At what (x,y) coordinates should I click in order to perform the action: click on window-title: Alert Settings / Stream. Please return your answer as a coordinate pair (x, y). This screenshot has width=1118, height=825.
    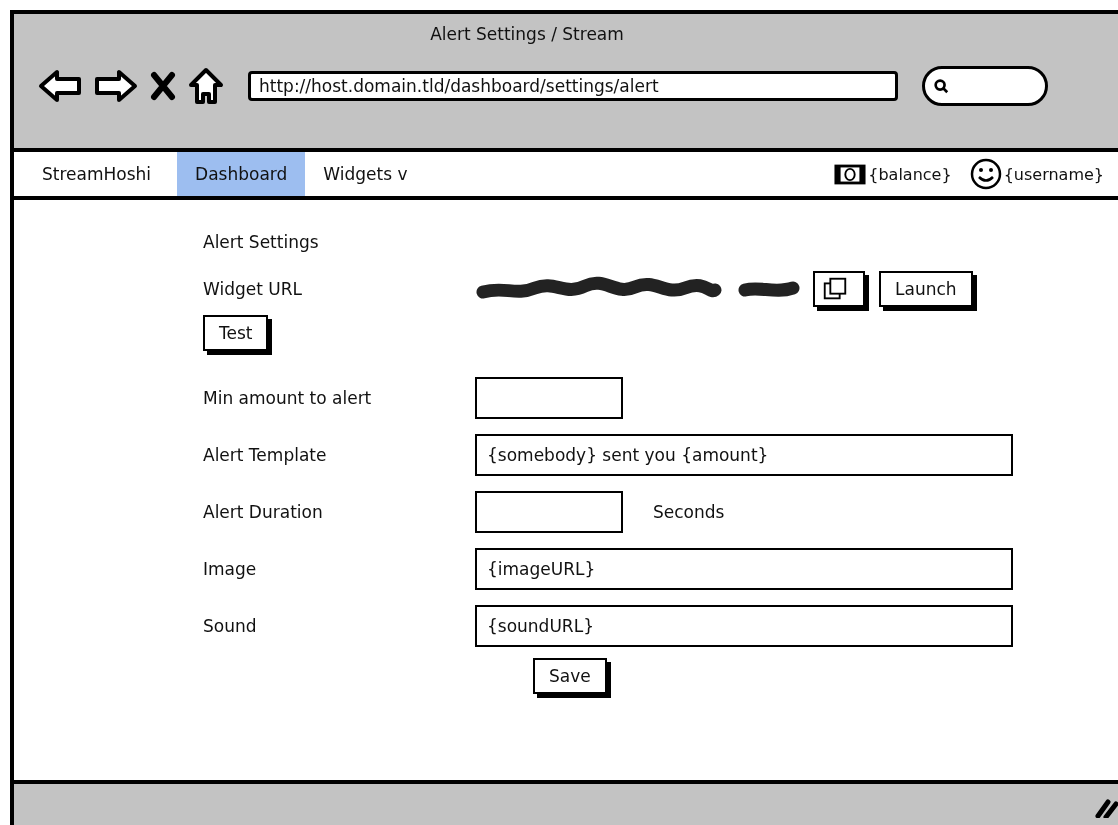
    Looking at the image, I should click on (527, 34).